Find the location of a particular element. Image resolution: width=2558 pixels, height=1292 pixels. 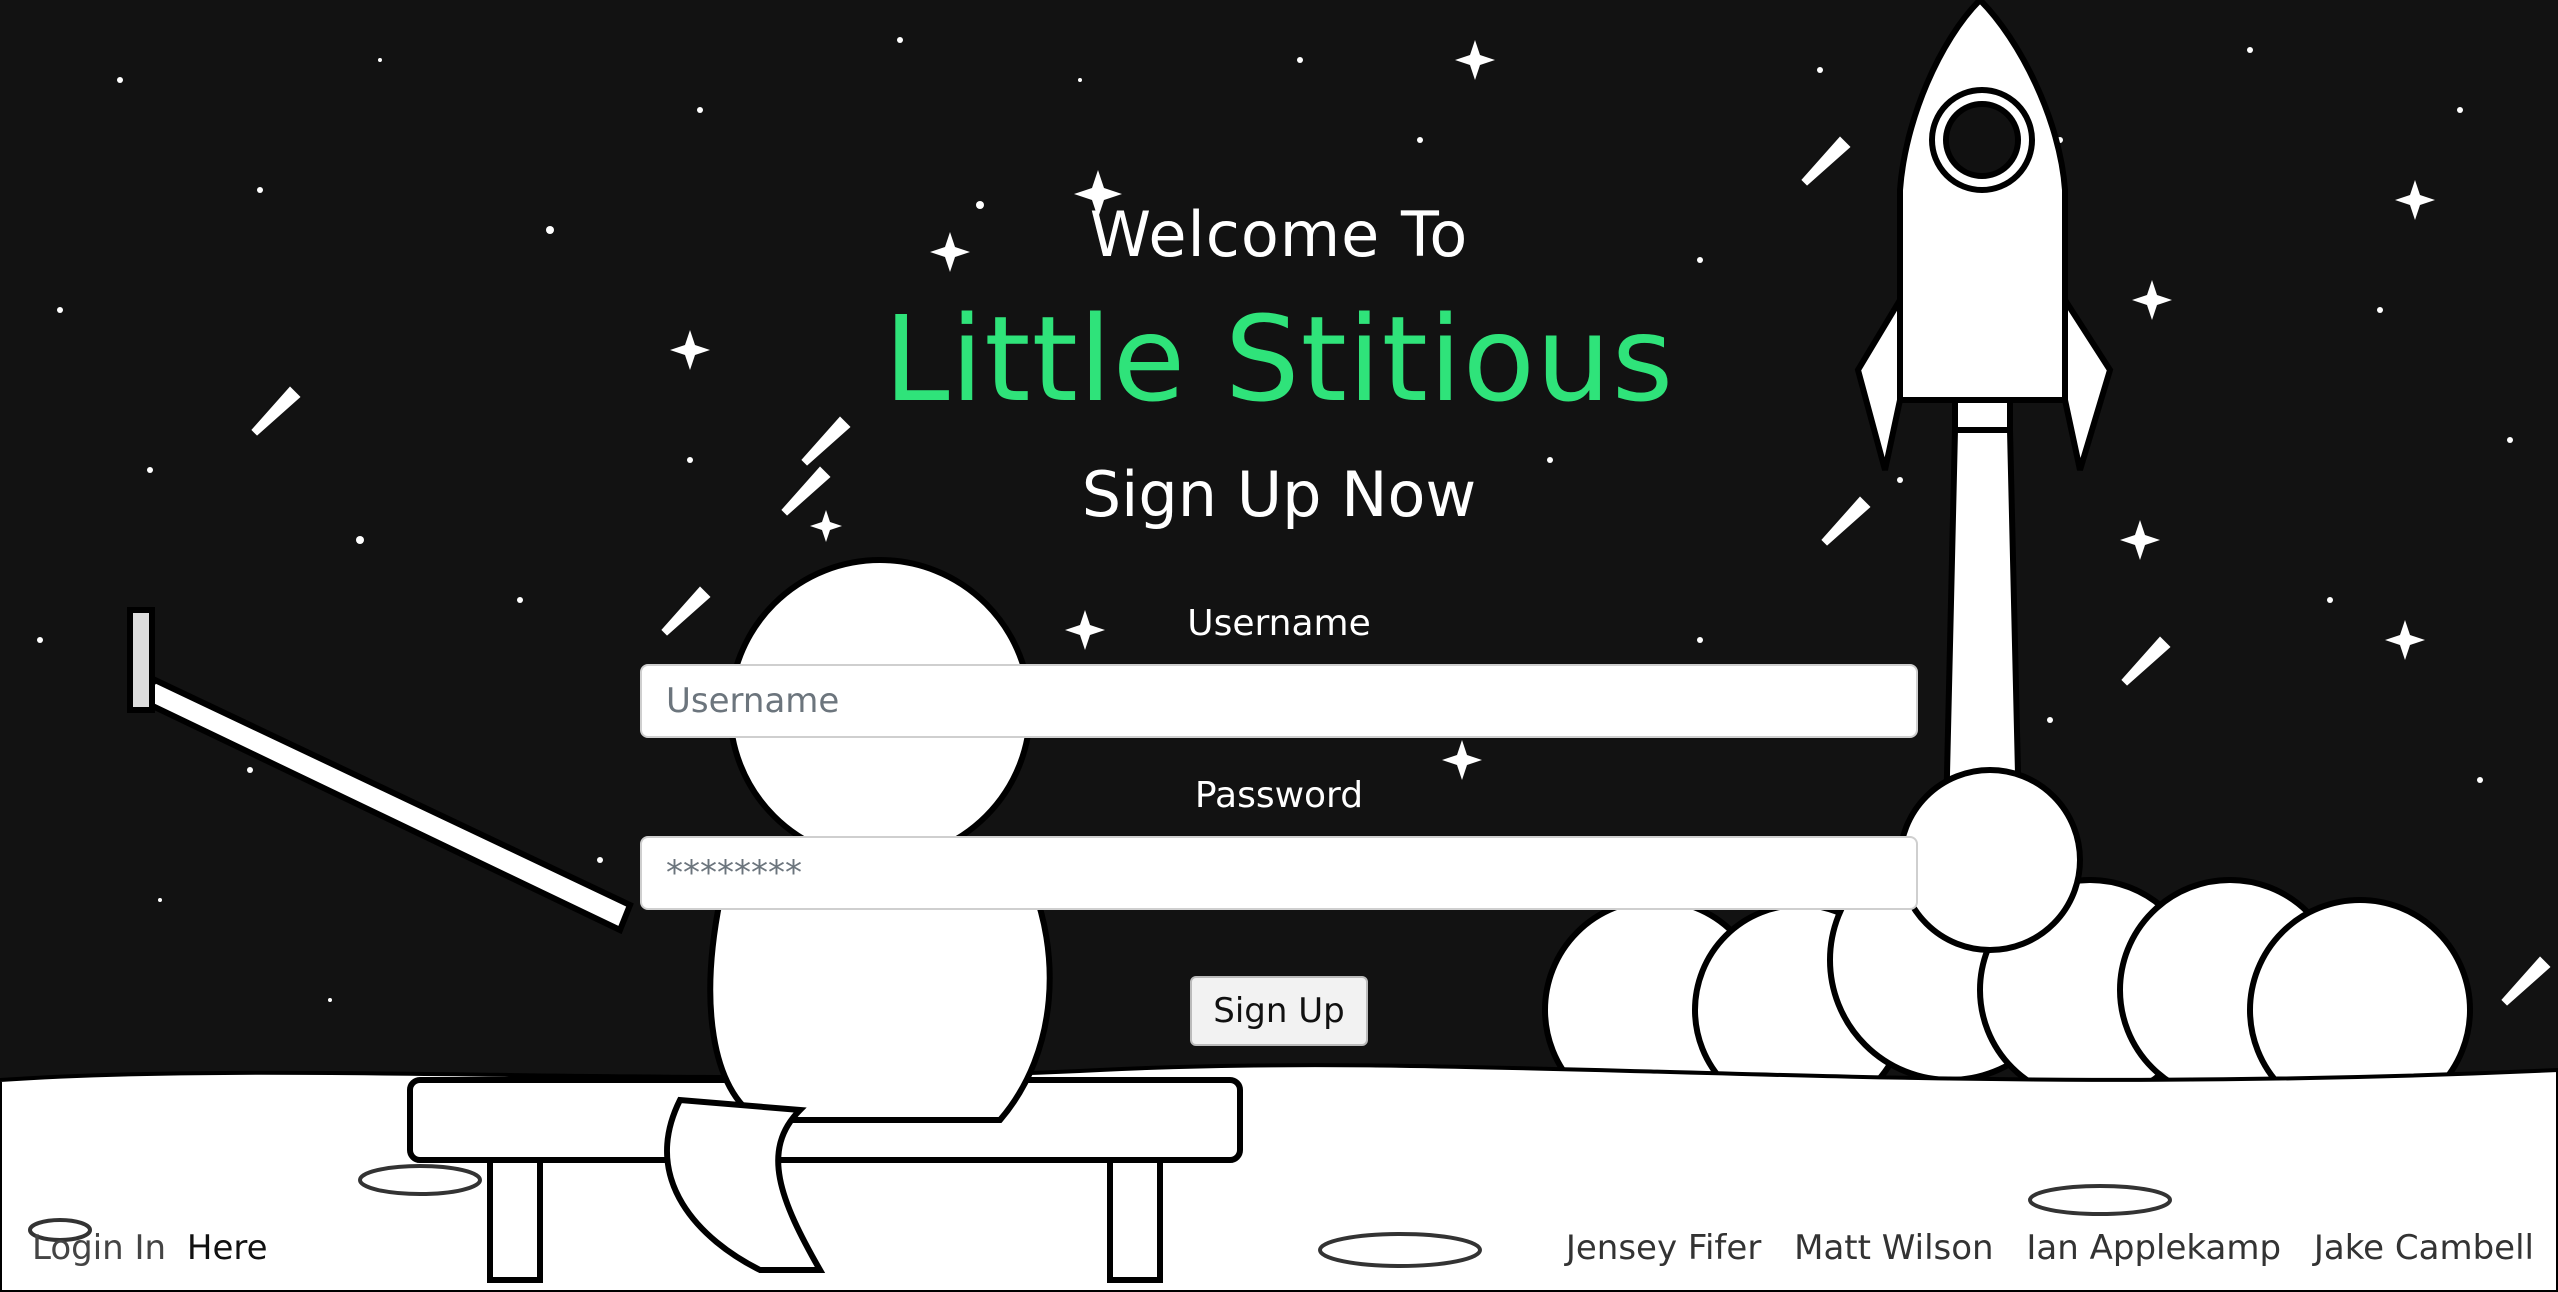

password-label: Password is located at coordinates (1279, 795).